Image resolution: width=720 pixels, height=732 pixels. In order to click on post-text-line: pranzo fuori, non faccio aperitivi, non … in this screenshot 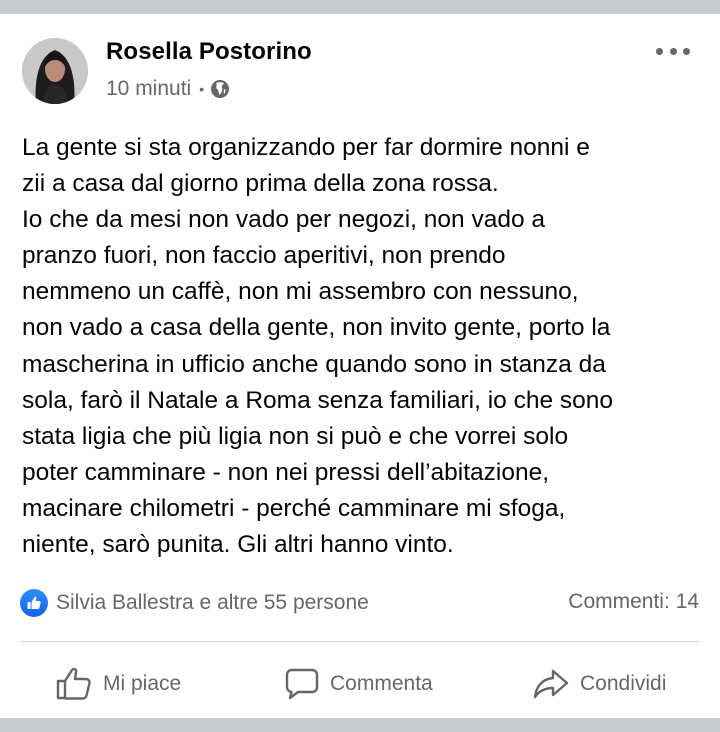, I will do `click(264, 256)`.